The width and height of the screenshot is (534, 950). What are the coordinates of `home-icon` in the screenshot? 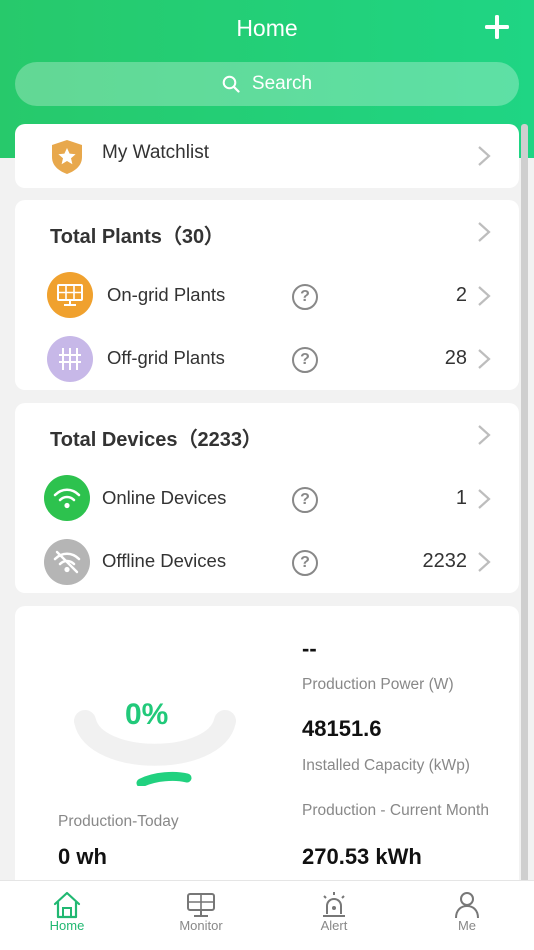 It's located at (67, 905).